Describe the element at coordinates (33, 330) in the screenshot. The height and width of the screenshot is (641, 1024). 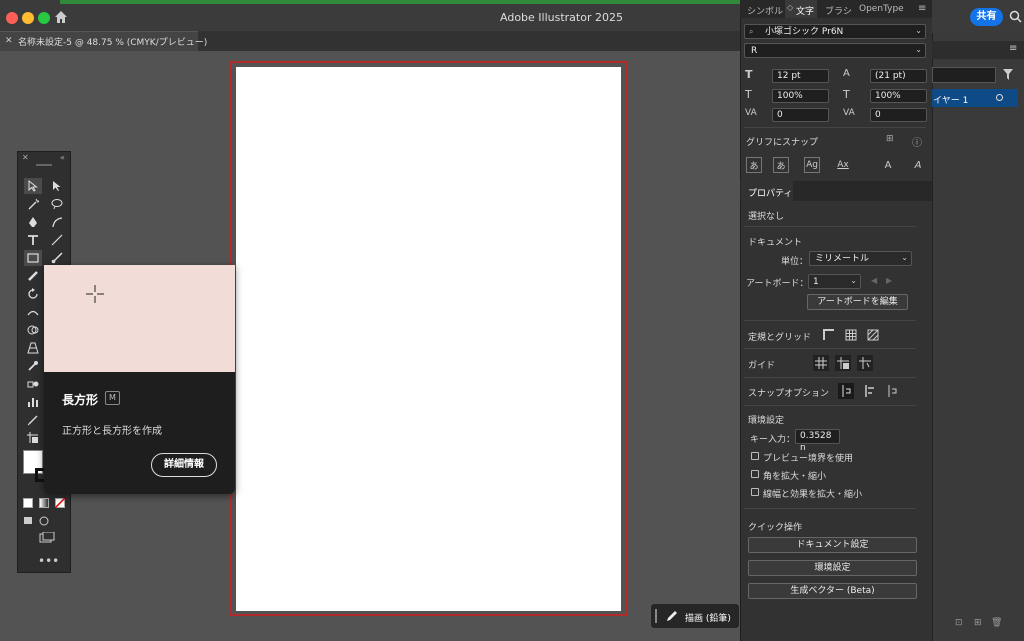
I see `shape-builder-tool-icon` at that location.